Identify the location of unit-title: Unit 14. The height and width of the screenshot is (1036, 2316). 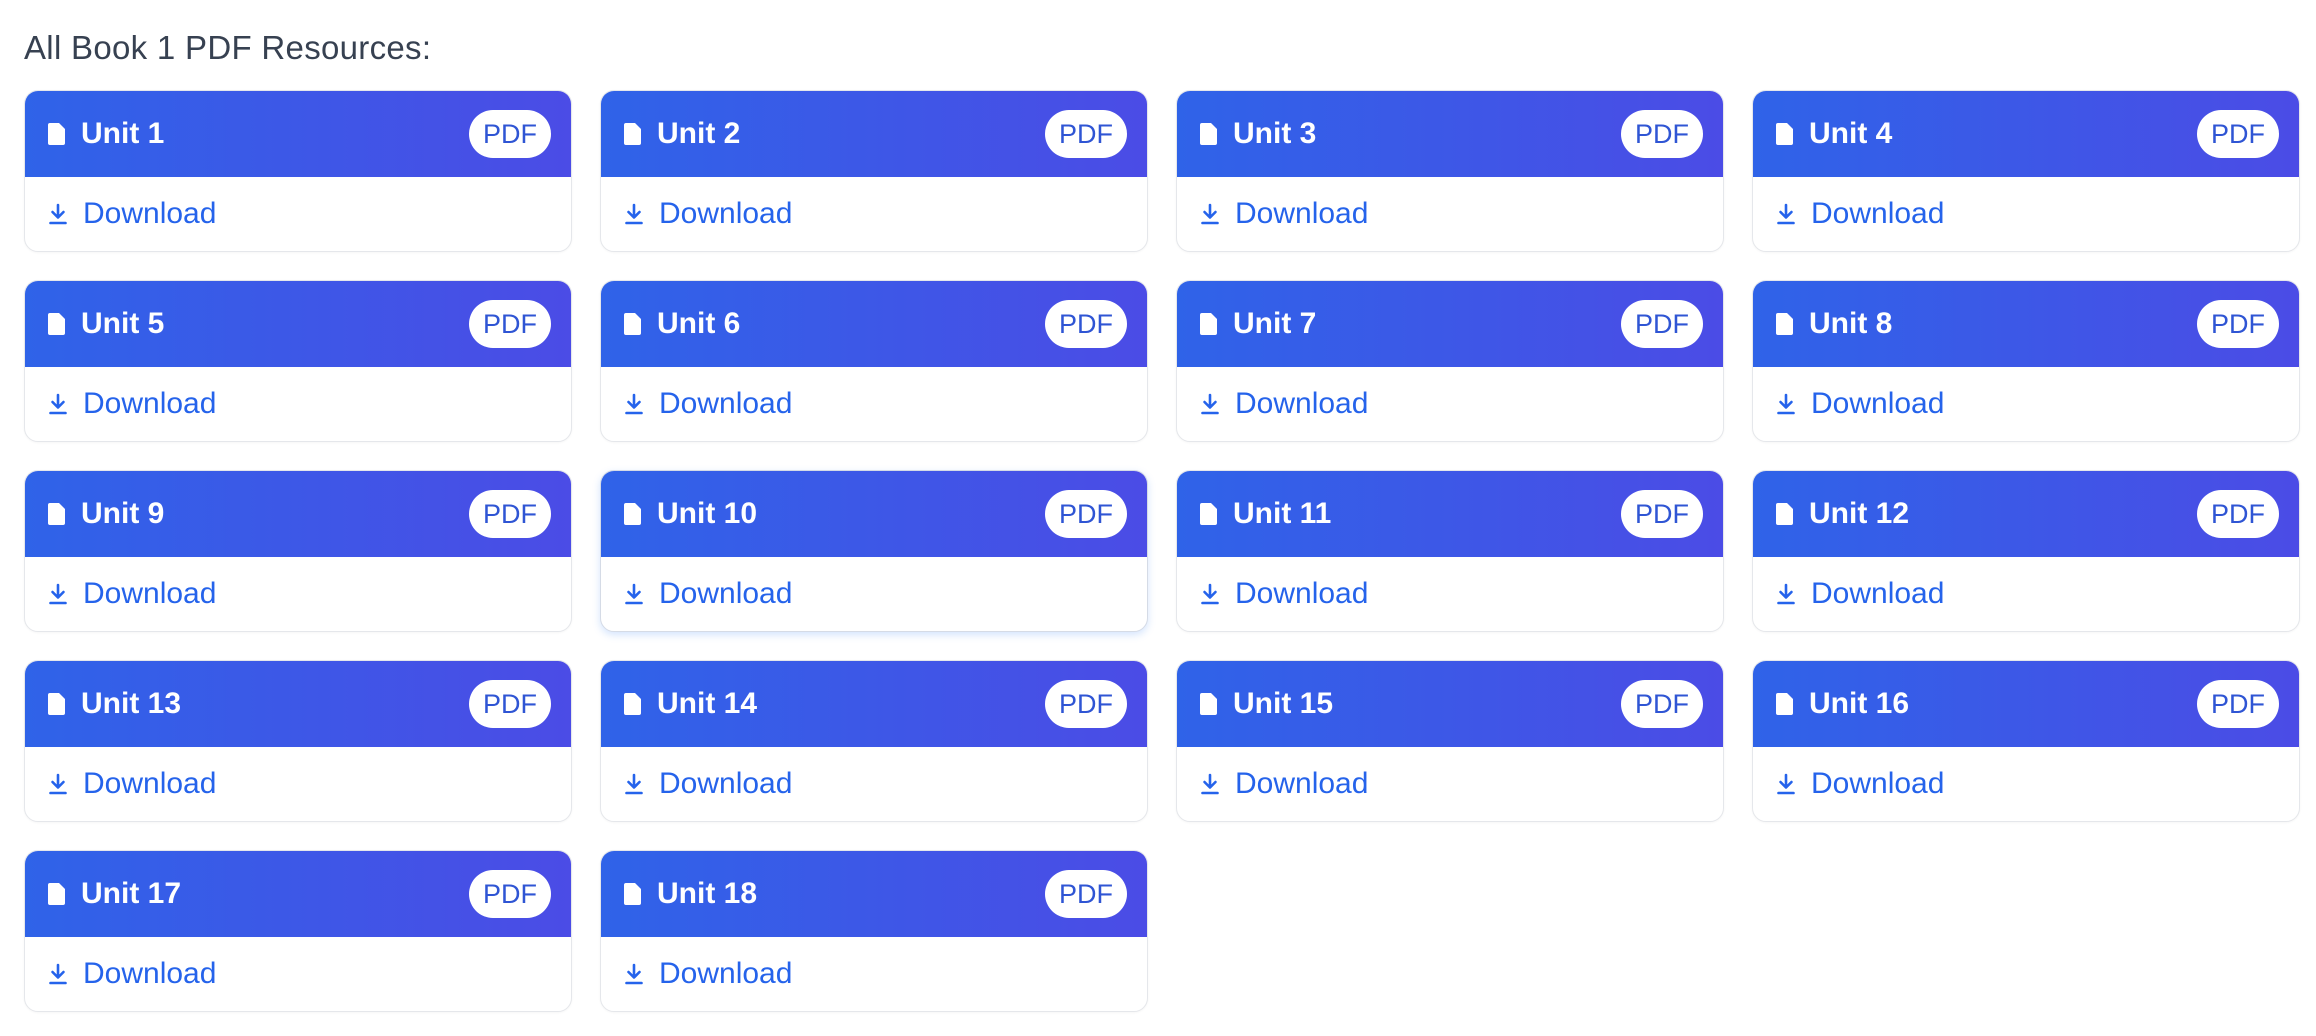
(707, 703).